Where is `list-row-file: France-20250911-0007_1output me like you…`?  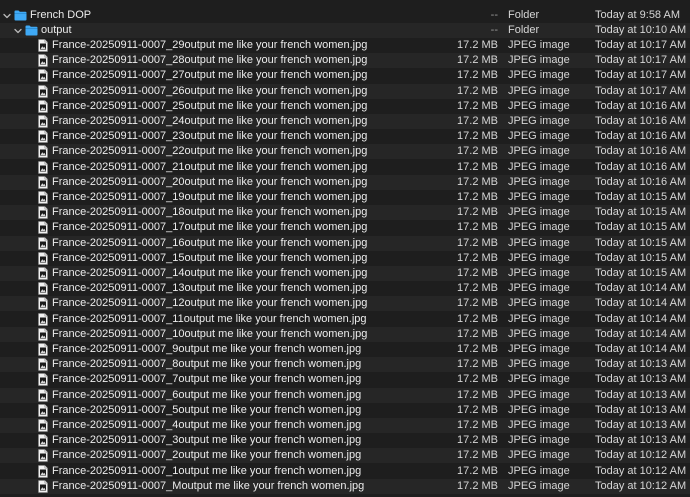
list-row-file: France-20250911-0007_1output me like you… is located at coordinates (345, 471).